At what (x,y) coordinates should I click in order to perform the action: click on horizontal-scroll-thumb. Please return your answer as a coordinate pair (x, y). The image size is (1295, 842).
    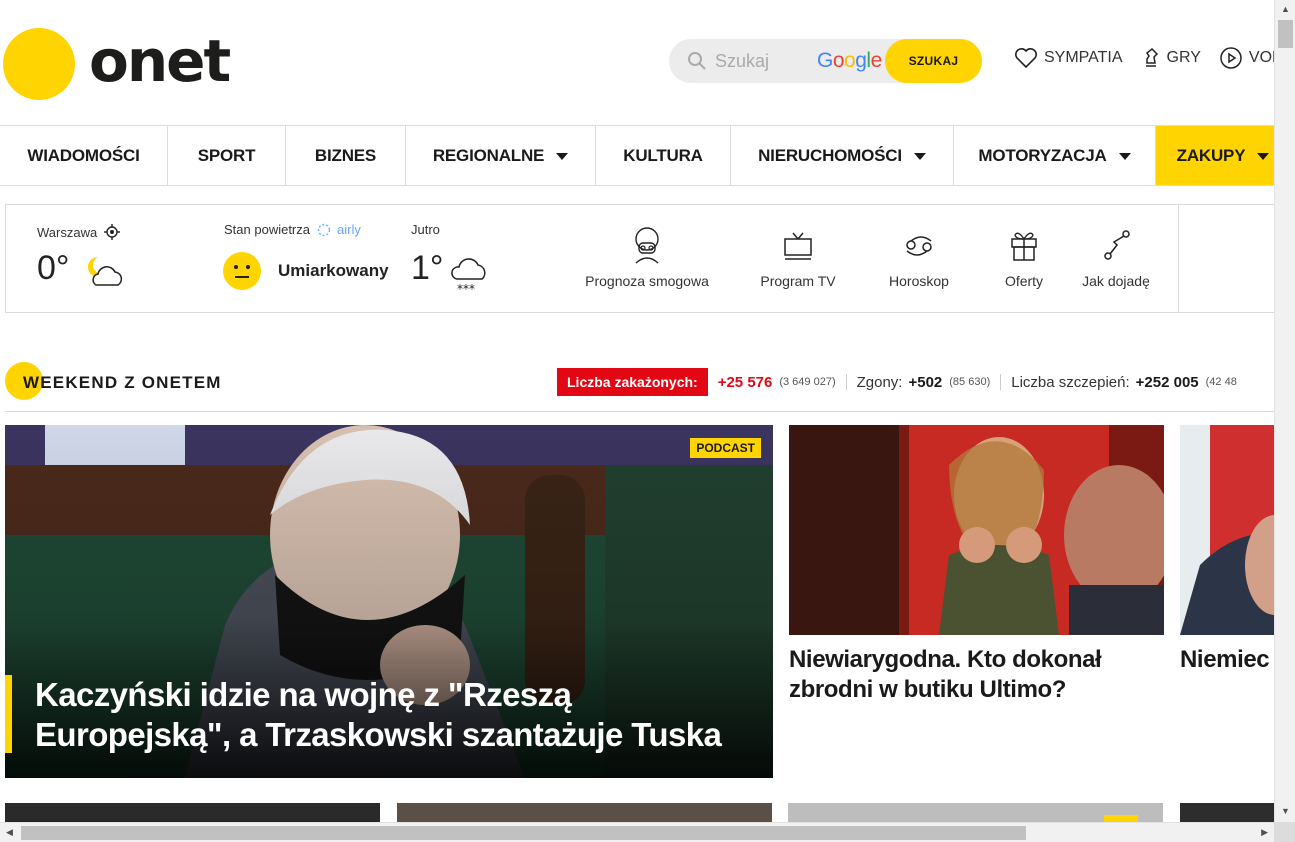
    Looking at the image, I should click on (523, 833).